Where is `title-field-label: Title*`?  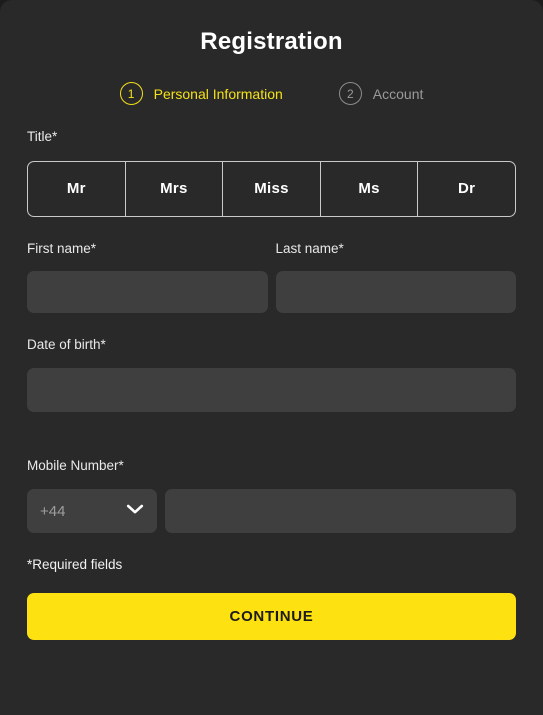 title-field-label: Title* is located at coordinates (42, 136).